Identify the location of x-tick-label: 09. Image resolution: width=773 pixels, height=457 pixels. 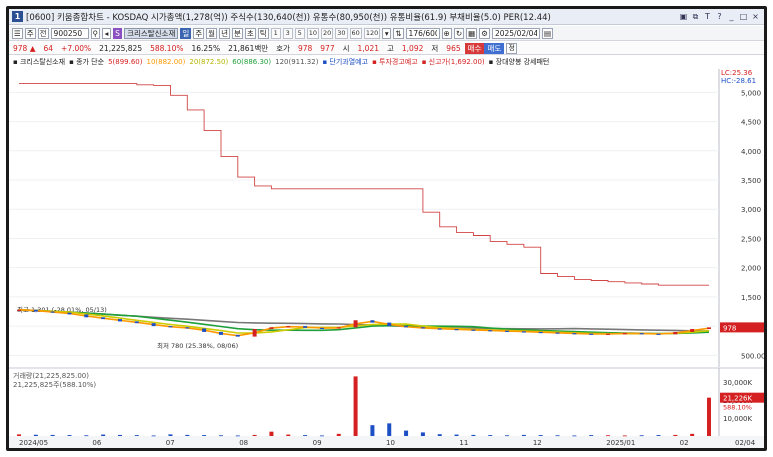
(317, 443).